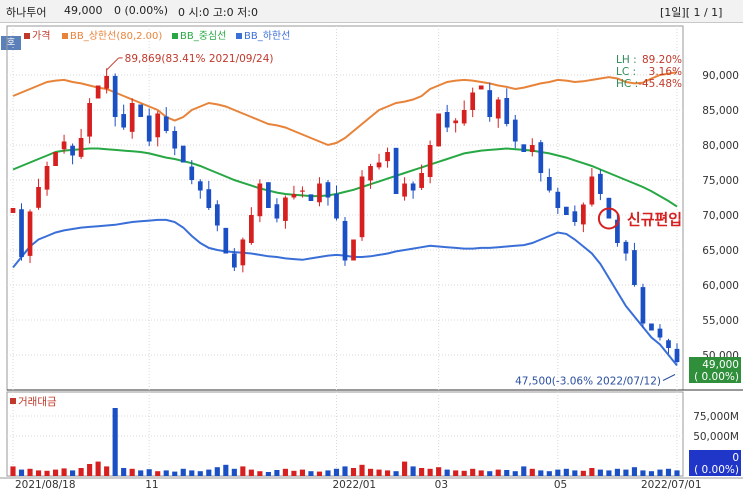 This screenshot has width=743, height=493. I want to click on price-tick-label: 75,000, so click(720, 181).